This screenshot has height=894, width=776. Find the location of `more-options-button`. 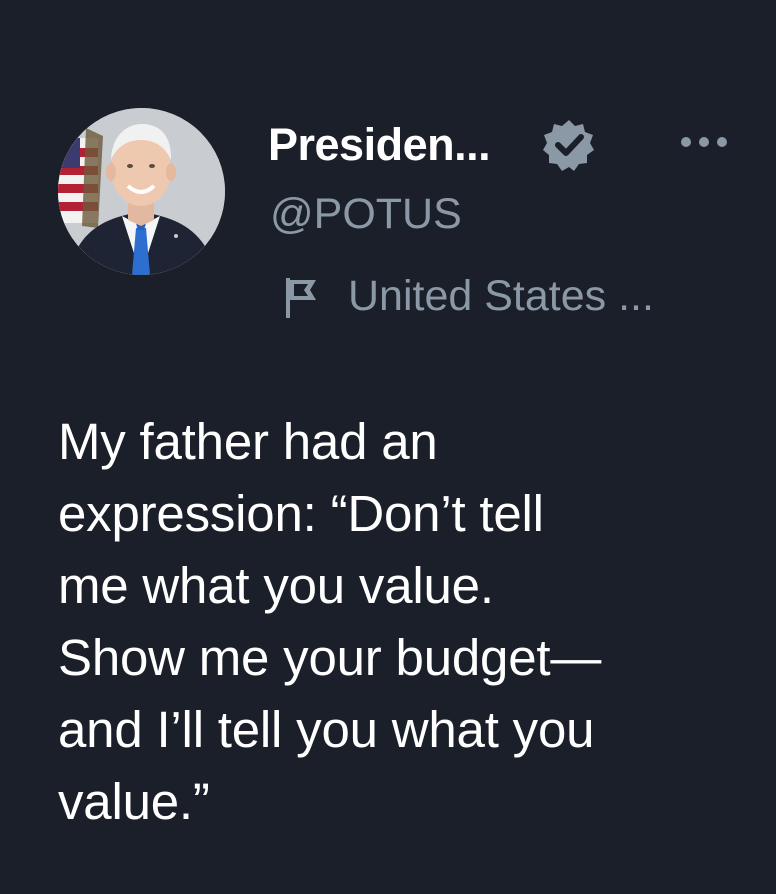

more-options-button is located at coordinates (704, 142).